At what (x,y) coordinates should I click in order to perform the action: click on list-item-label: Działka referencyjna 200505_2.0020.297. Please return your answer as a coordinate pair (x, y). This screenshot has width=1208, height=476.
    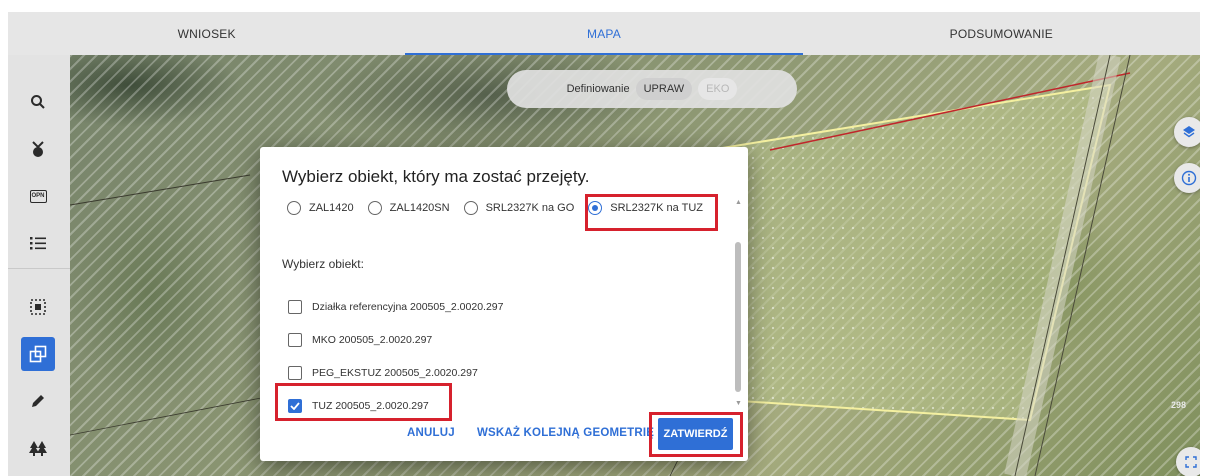
    Looking at the image, I should click on (408, 306).